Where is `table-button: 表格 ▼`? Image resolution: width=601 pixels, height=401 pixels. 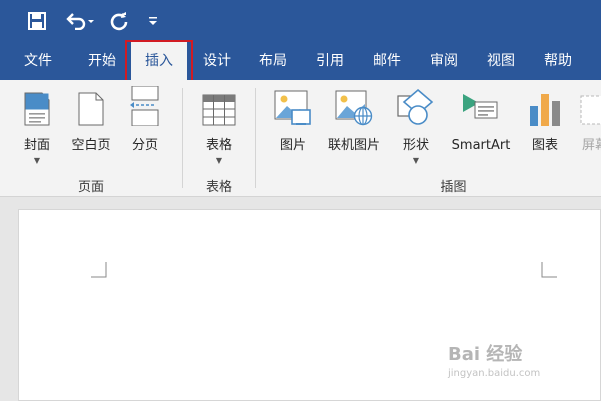 table-button: 表格 ▼ is located at coordinates (219, 126).